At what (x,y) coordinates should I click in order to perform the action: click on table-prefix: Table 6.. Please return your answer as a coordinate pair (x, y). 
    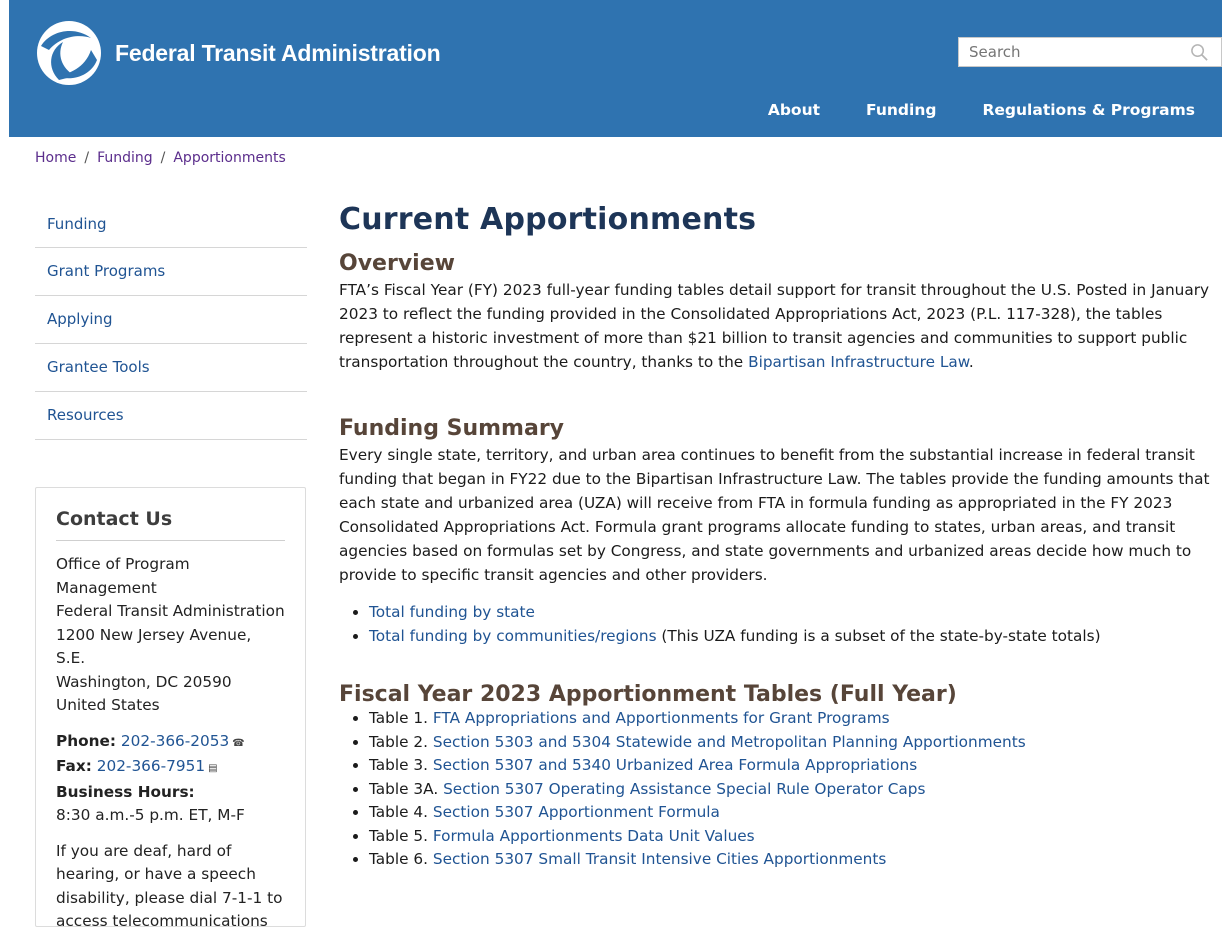
    Looking at the image, I should click on (401, 859).